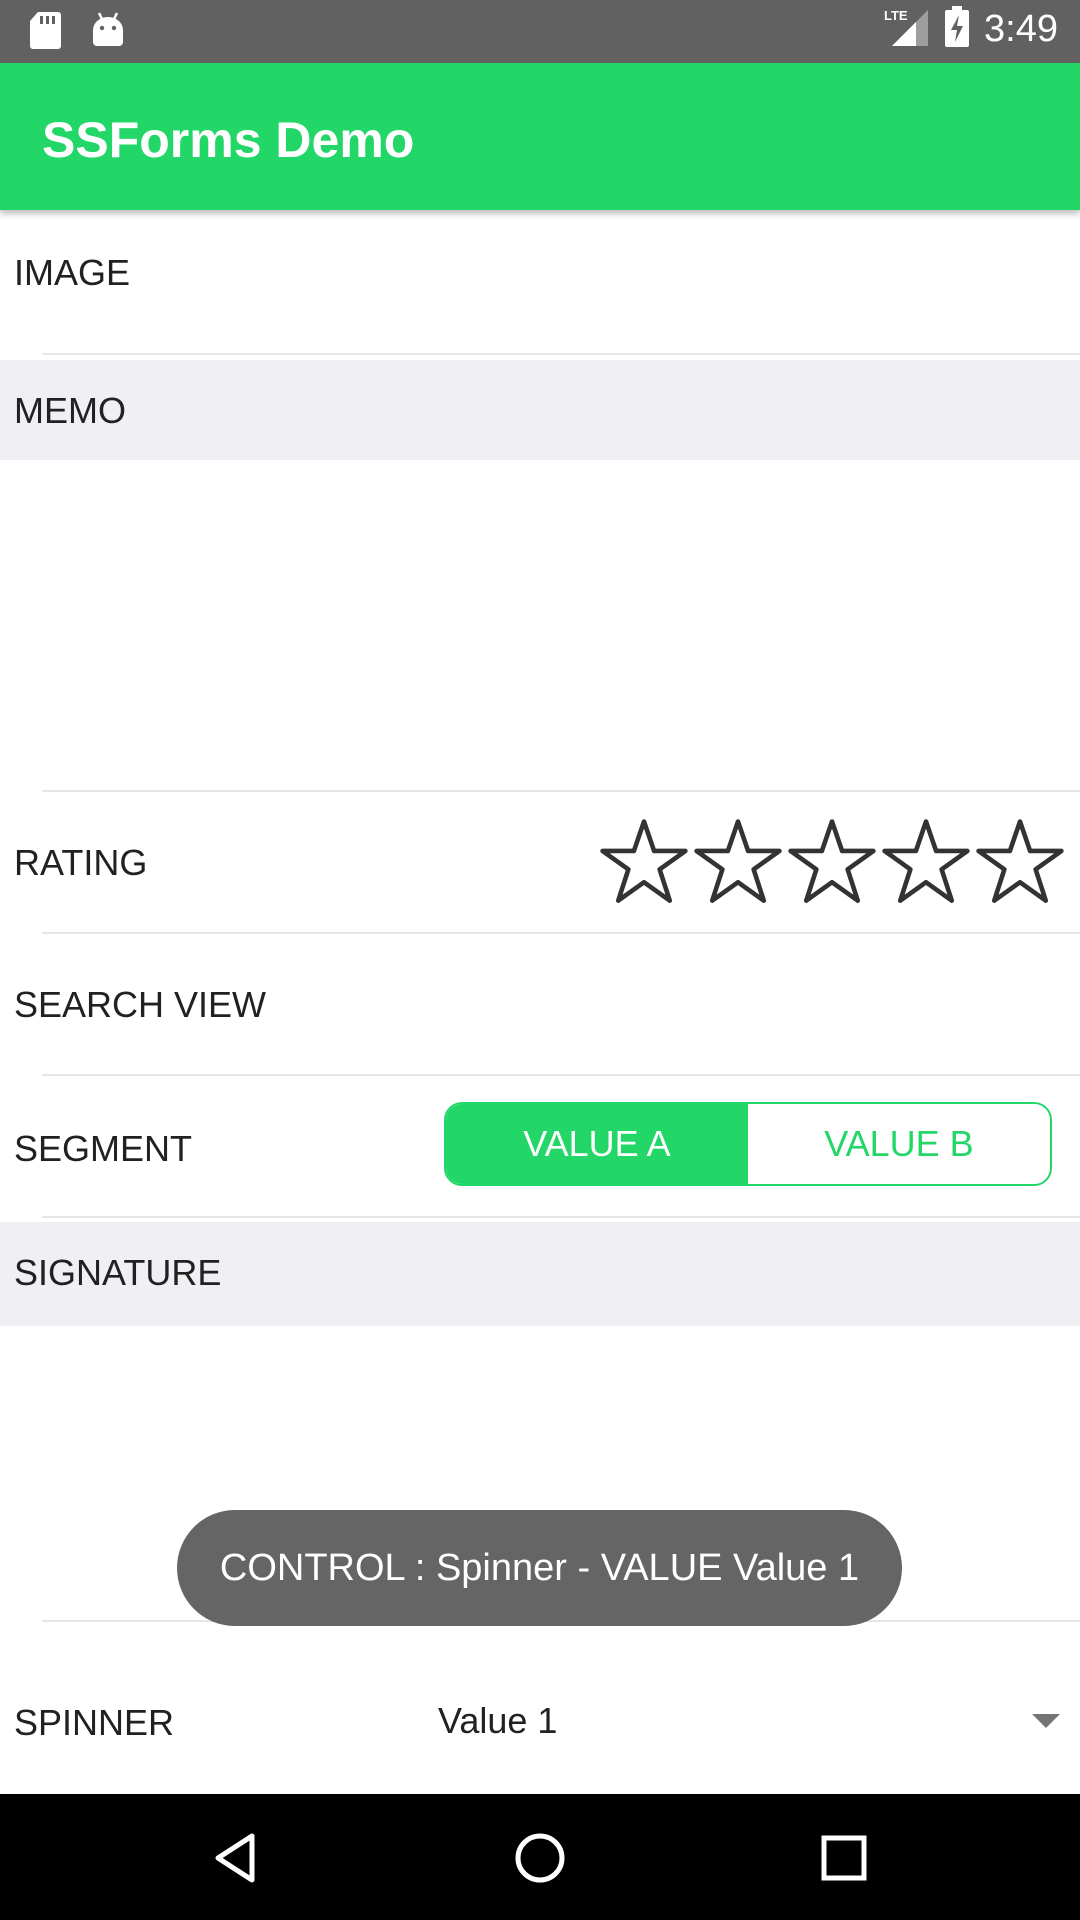 The image size is (1080, 1920). What do you see at coordinates (540, 136) in the screenshot?
I see `app-bar: SSForms Demo` at bounding box center [540, 136].